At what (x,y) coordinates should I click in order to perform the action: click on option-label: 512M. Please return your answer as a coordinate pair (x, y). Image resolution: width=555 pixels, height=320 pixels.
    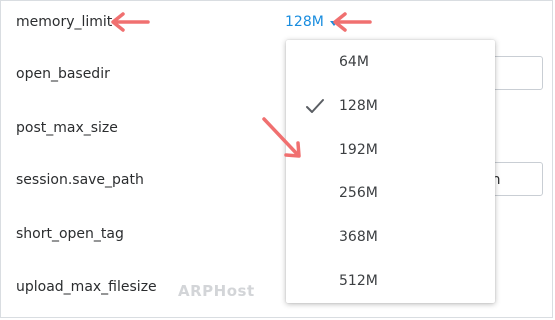
    Looking at the image, I should click on (358, 281).